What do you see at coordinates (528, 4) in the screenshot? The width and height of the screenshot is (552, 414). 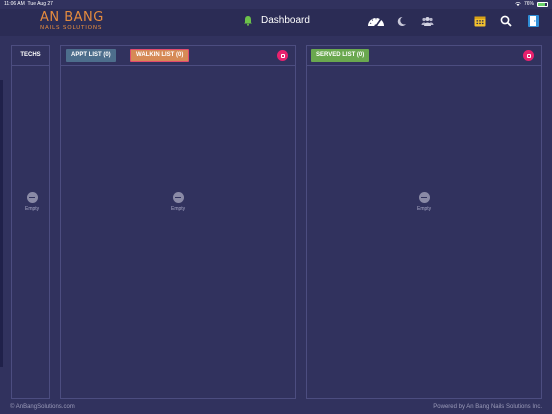 I see `battery-percent: 76%` at bounding box center [528, 4].